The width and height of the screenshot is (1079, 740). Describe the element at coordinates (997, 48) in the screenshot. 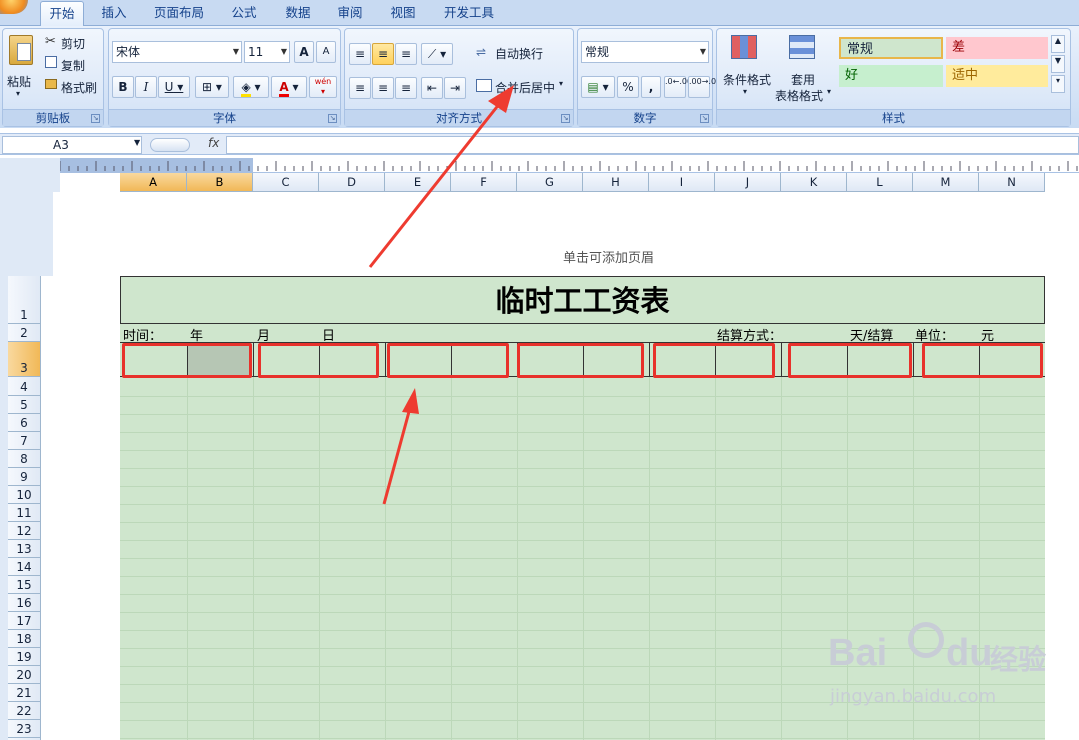

I see `style-bad: 差` at that location.